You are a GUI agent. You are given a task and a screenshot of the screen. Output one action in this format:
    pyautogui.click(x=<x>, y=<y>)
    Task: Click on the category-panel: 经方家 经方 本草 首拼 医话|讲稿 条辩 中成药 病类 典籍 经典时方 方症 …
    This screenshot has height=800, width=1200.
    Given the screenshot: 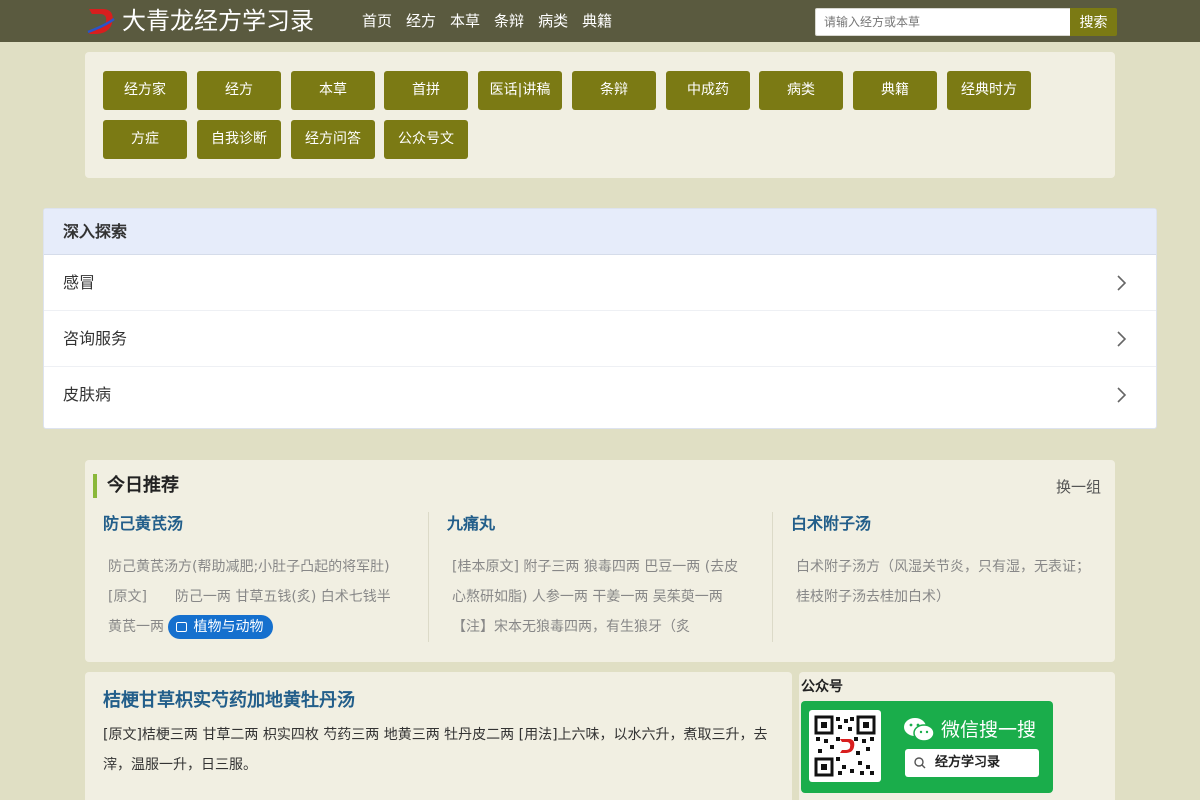 What is the action you would take?
    pyautogui.click(x=600, y=115)
    